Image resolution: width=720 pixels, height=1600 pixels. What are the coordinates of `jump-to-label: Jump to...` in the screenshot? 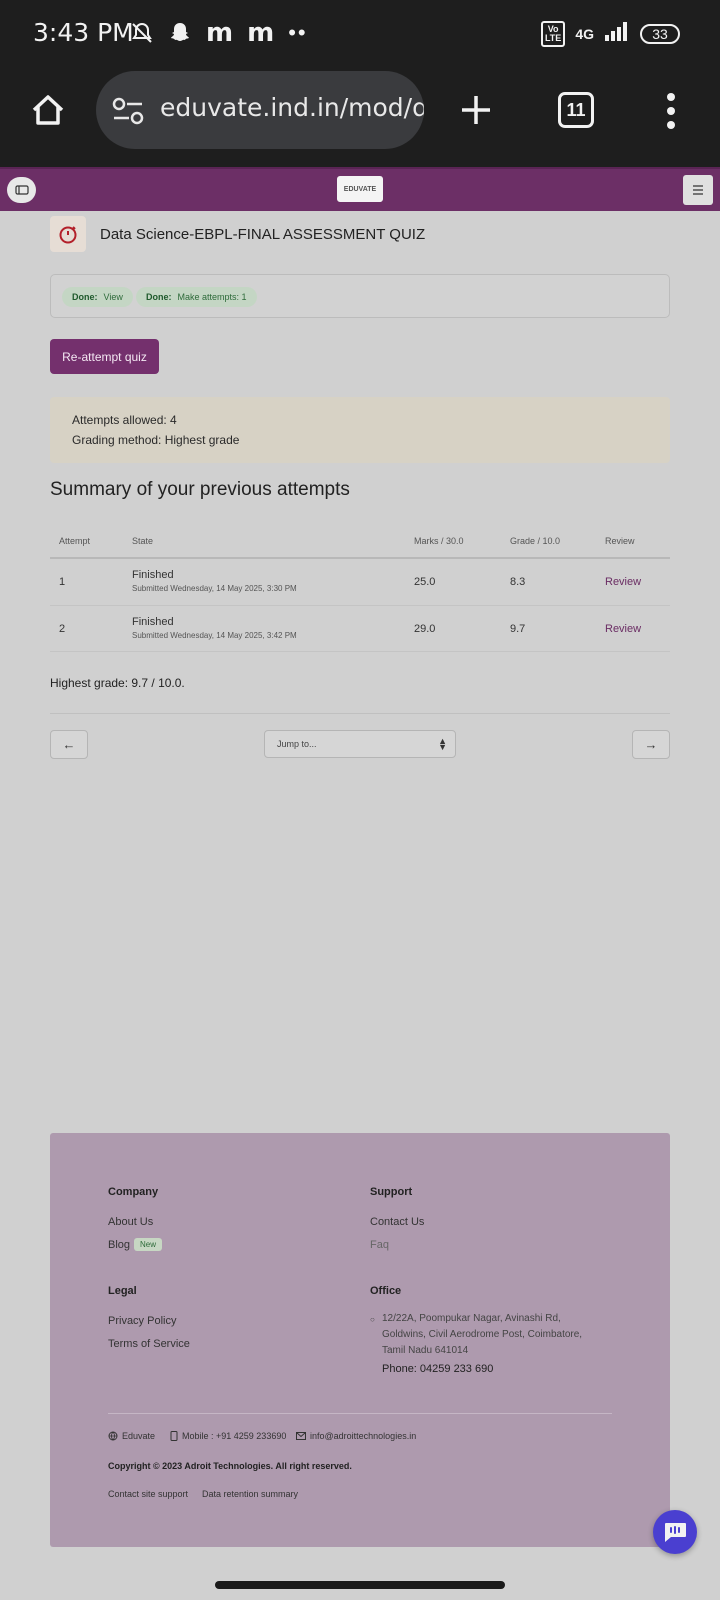 It's located at (297, 744).